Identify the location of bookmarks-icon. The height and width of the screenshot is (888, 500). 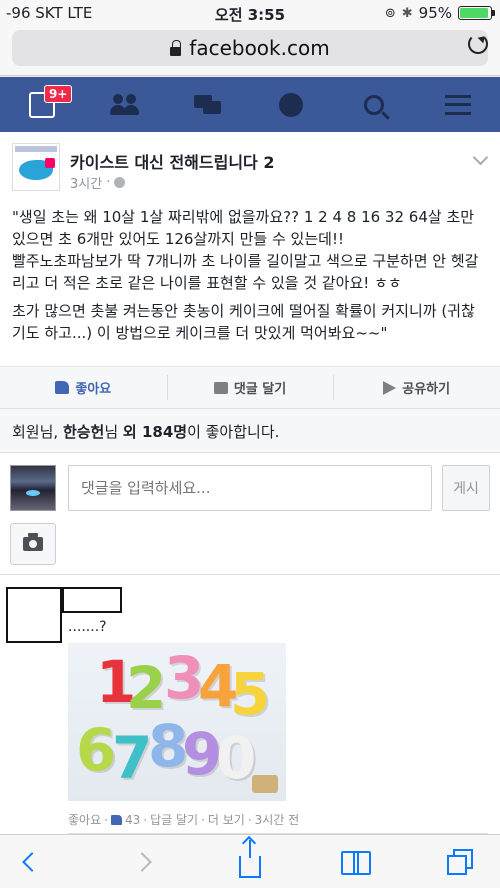
(356, 863).